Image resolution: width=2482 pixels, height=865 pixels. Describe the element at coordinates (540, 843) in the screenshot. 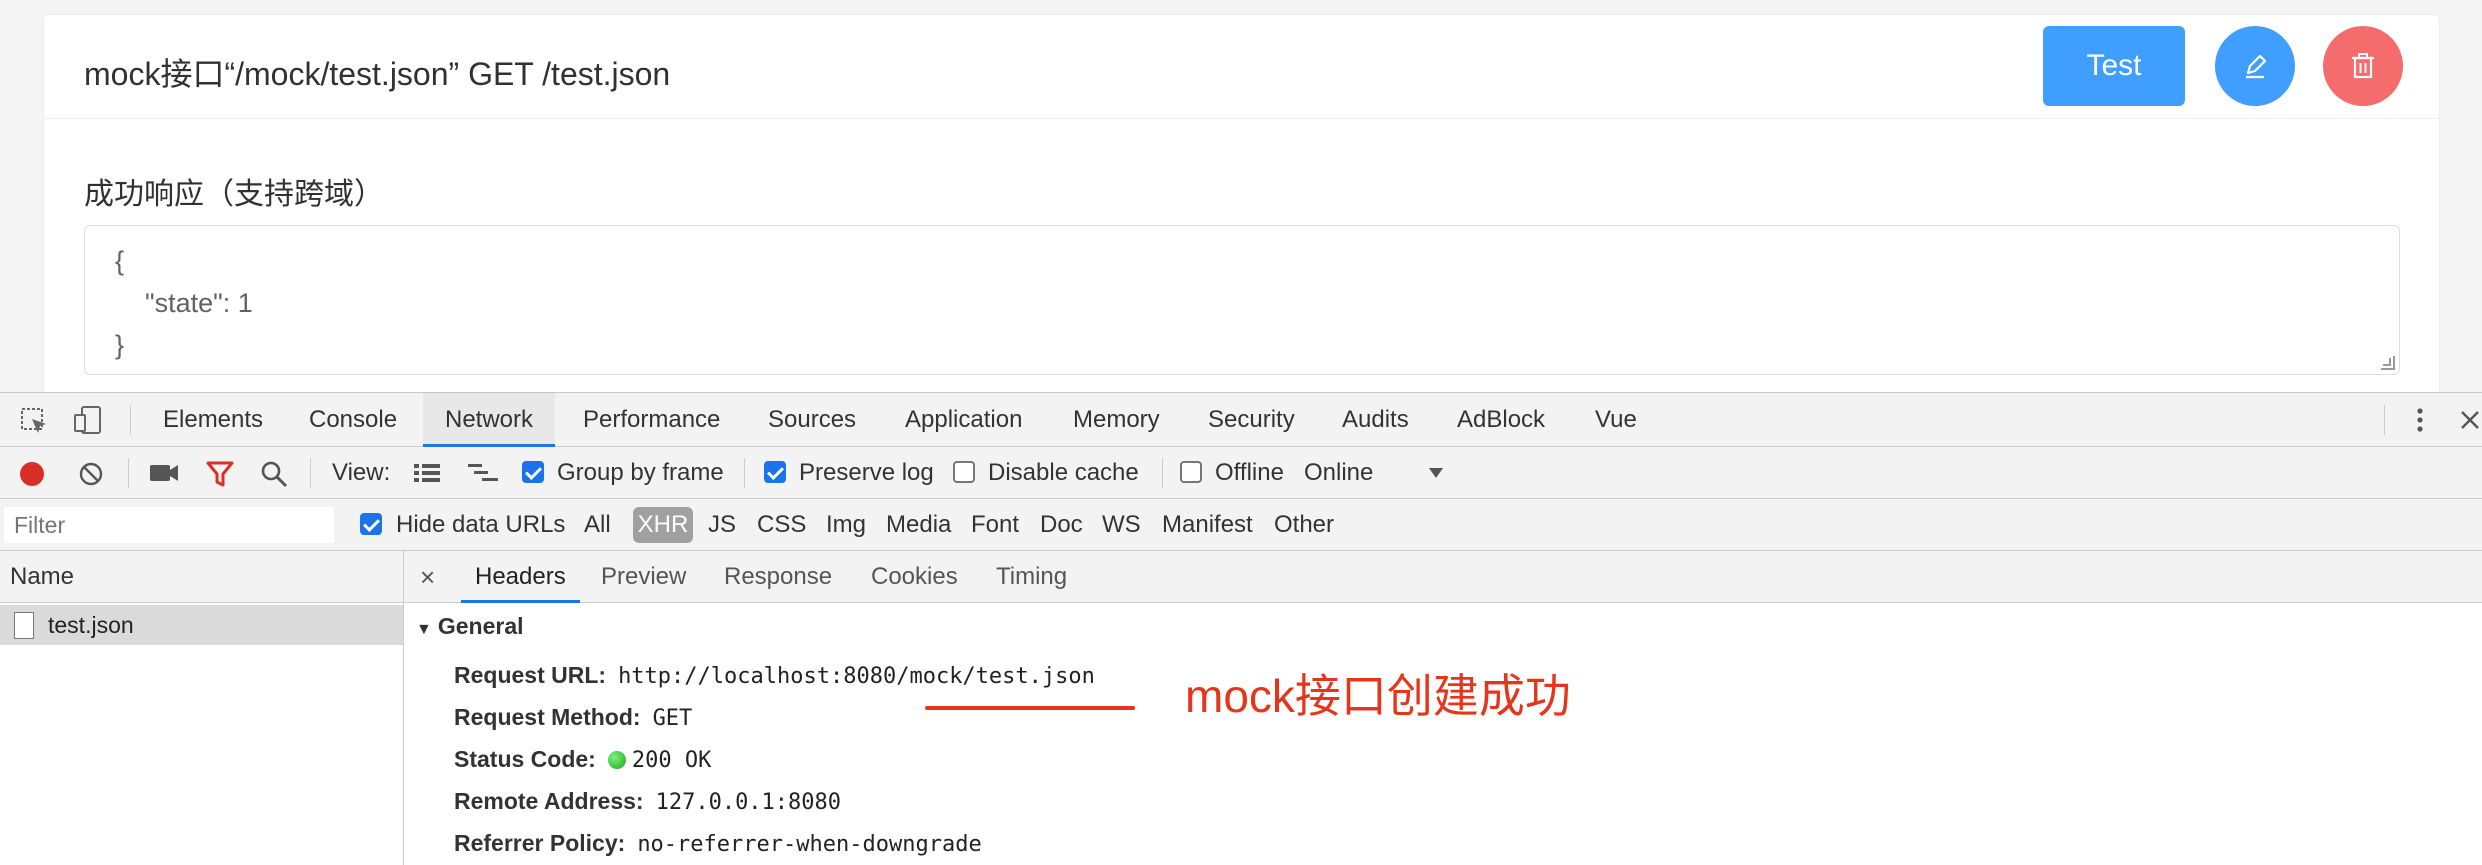

I see `referrer-policy-label: Referrer Policy:` at that location.